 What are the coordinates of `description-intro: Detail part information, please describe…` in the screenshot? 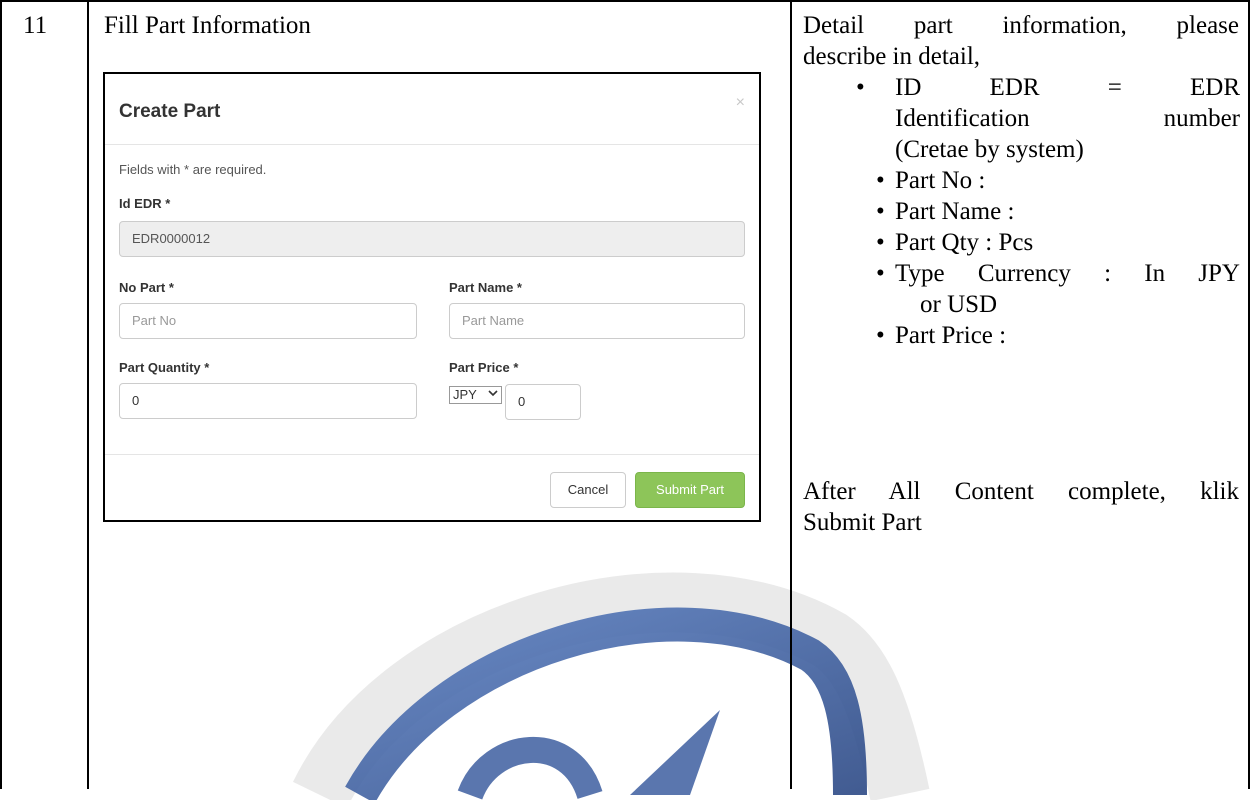 It's located at (1021, 41).